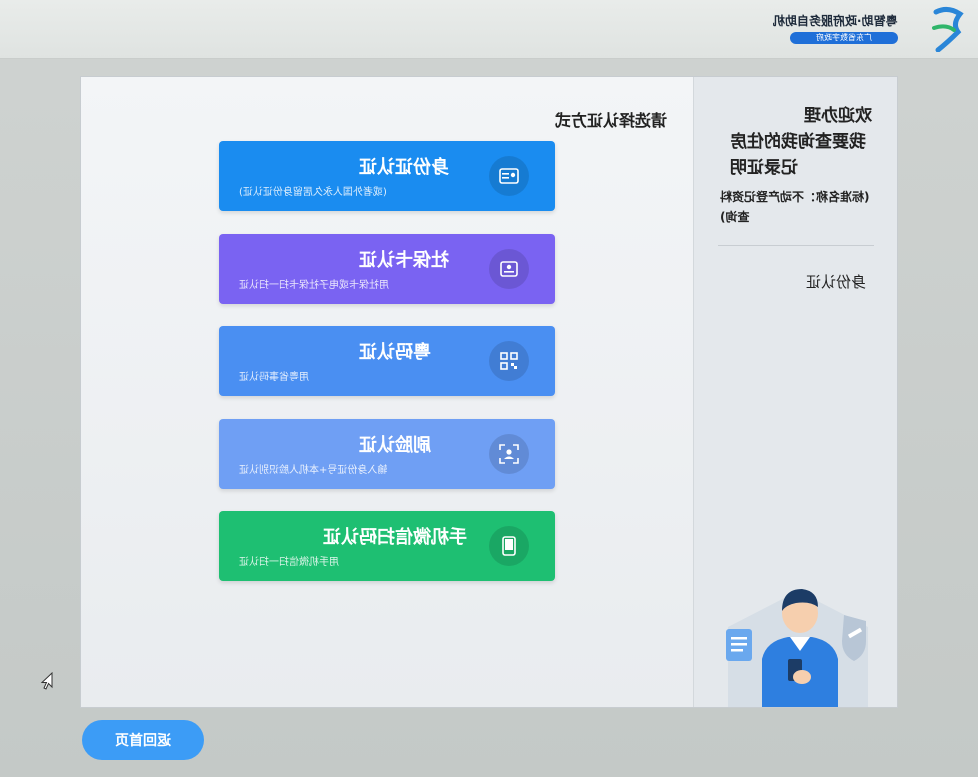  I want to click on current-step-label: 身份认证, so click(836, 282).